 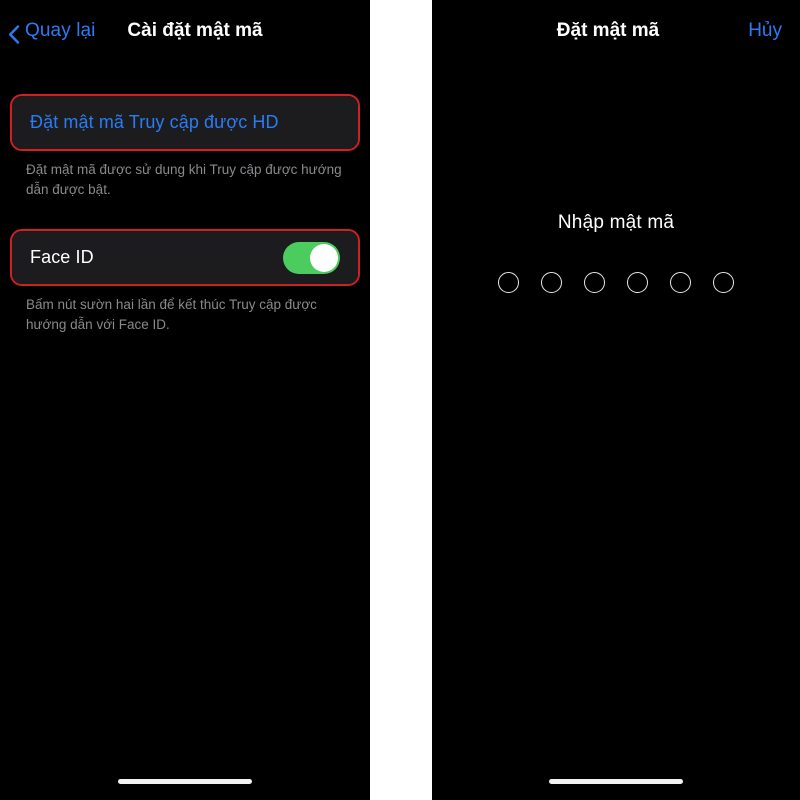 What do you see at coordinates (62, 257) in the screenshot?
I see `row-face-id-label: Face ID` at bounding box center [62, 257].